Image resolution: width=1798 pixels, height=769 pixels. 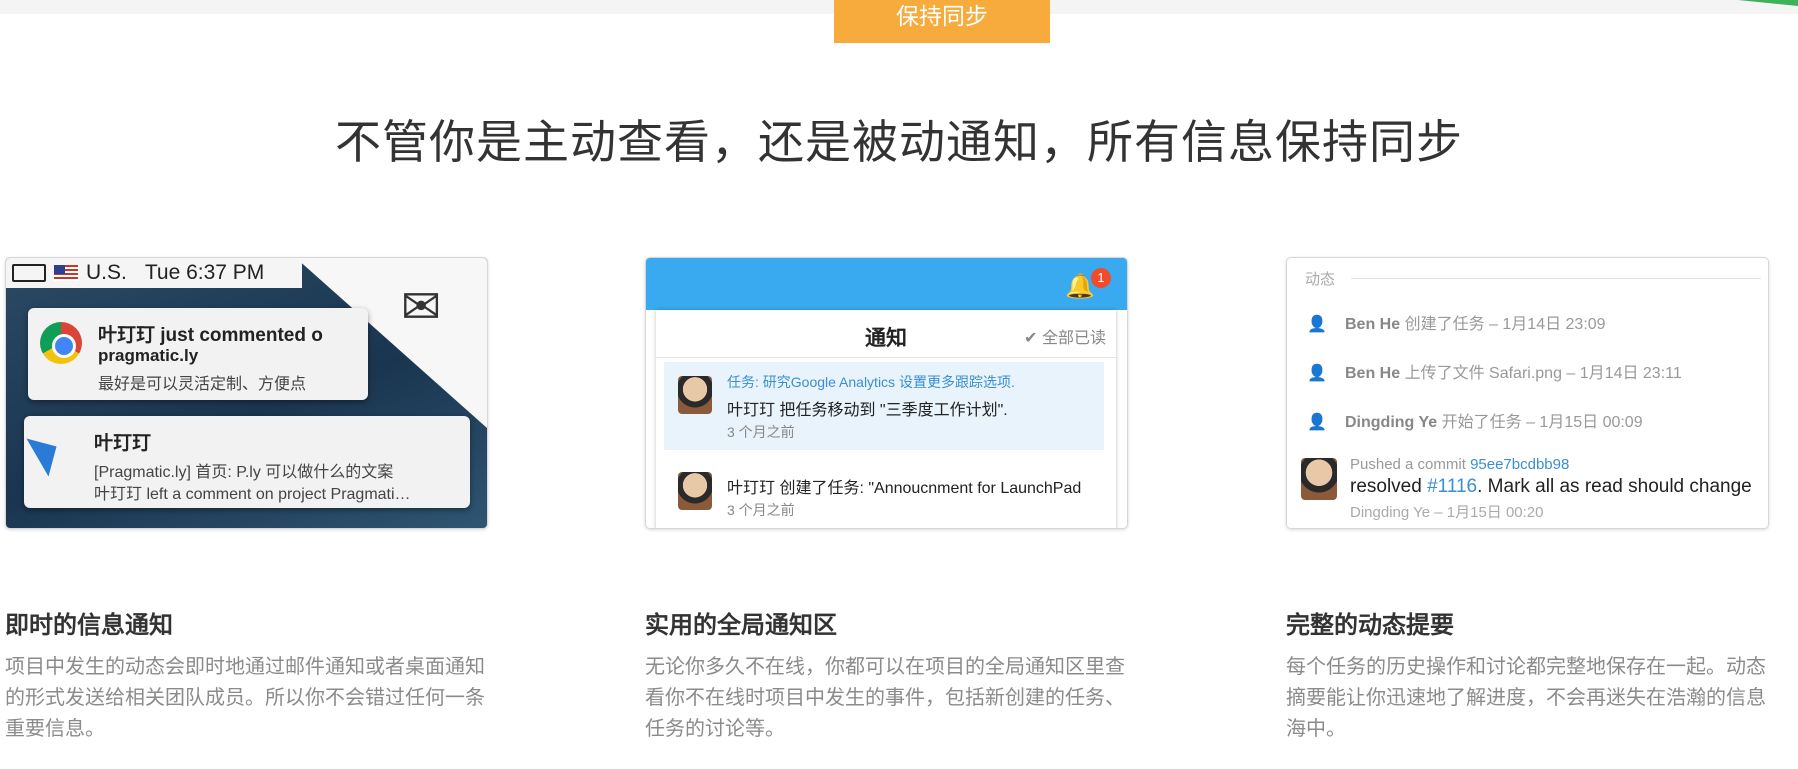 What do you see at coordinates (1447, 512) in the screenshot?
I see `commit-footer: Dingding Ye – 1月15日 00:20` at bounding box center [1447, 512].